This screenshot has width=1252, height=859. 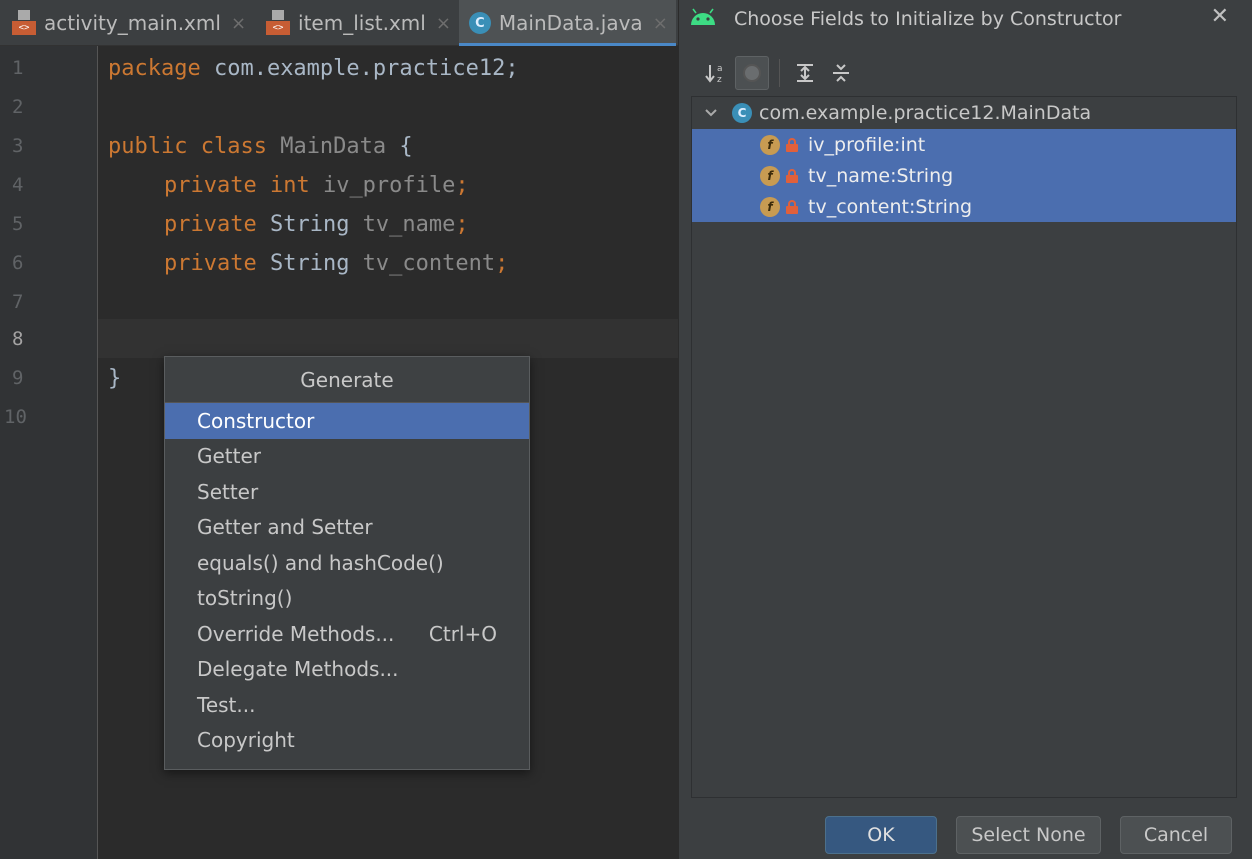 What do you see at coordinates (881, 835) in the screenshot?
I see `ok-button: OK` at bounding box center [881, 835].